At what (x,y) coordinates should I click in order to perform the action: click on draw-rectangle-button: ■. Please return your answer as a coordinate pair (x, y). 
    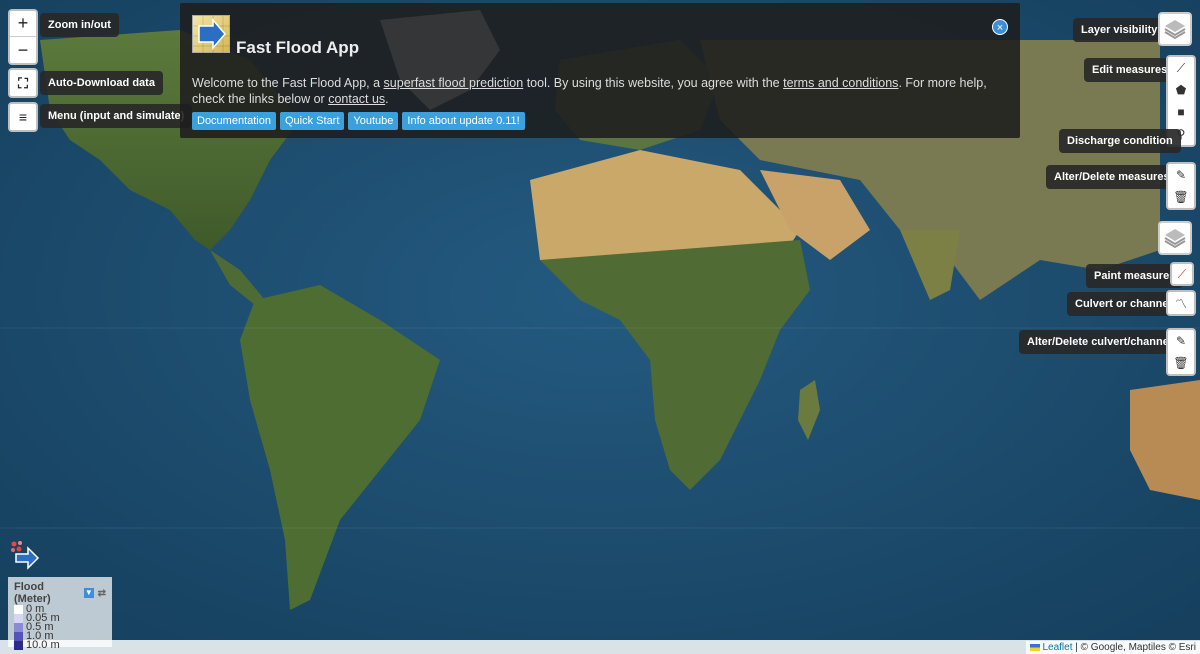
    Looking at the image, I should click on (1181, 112).